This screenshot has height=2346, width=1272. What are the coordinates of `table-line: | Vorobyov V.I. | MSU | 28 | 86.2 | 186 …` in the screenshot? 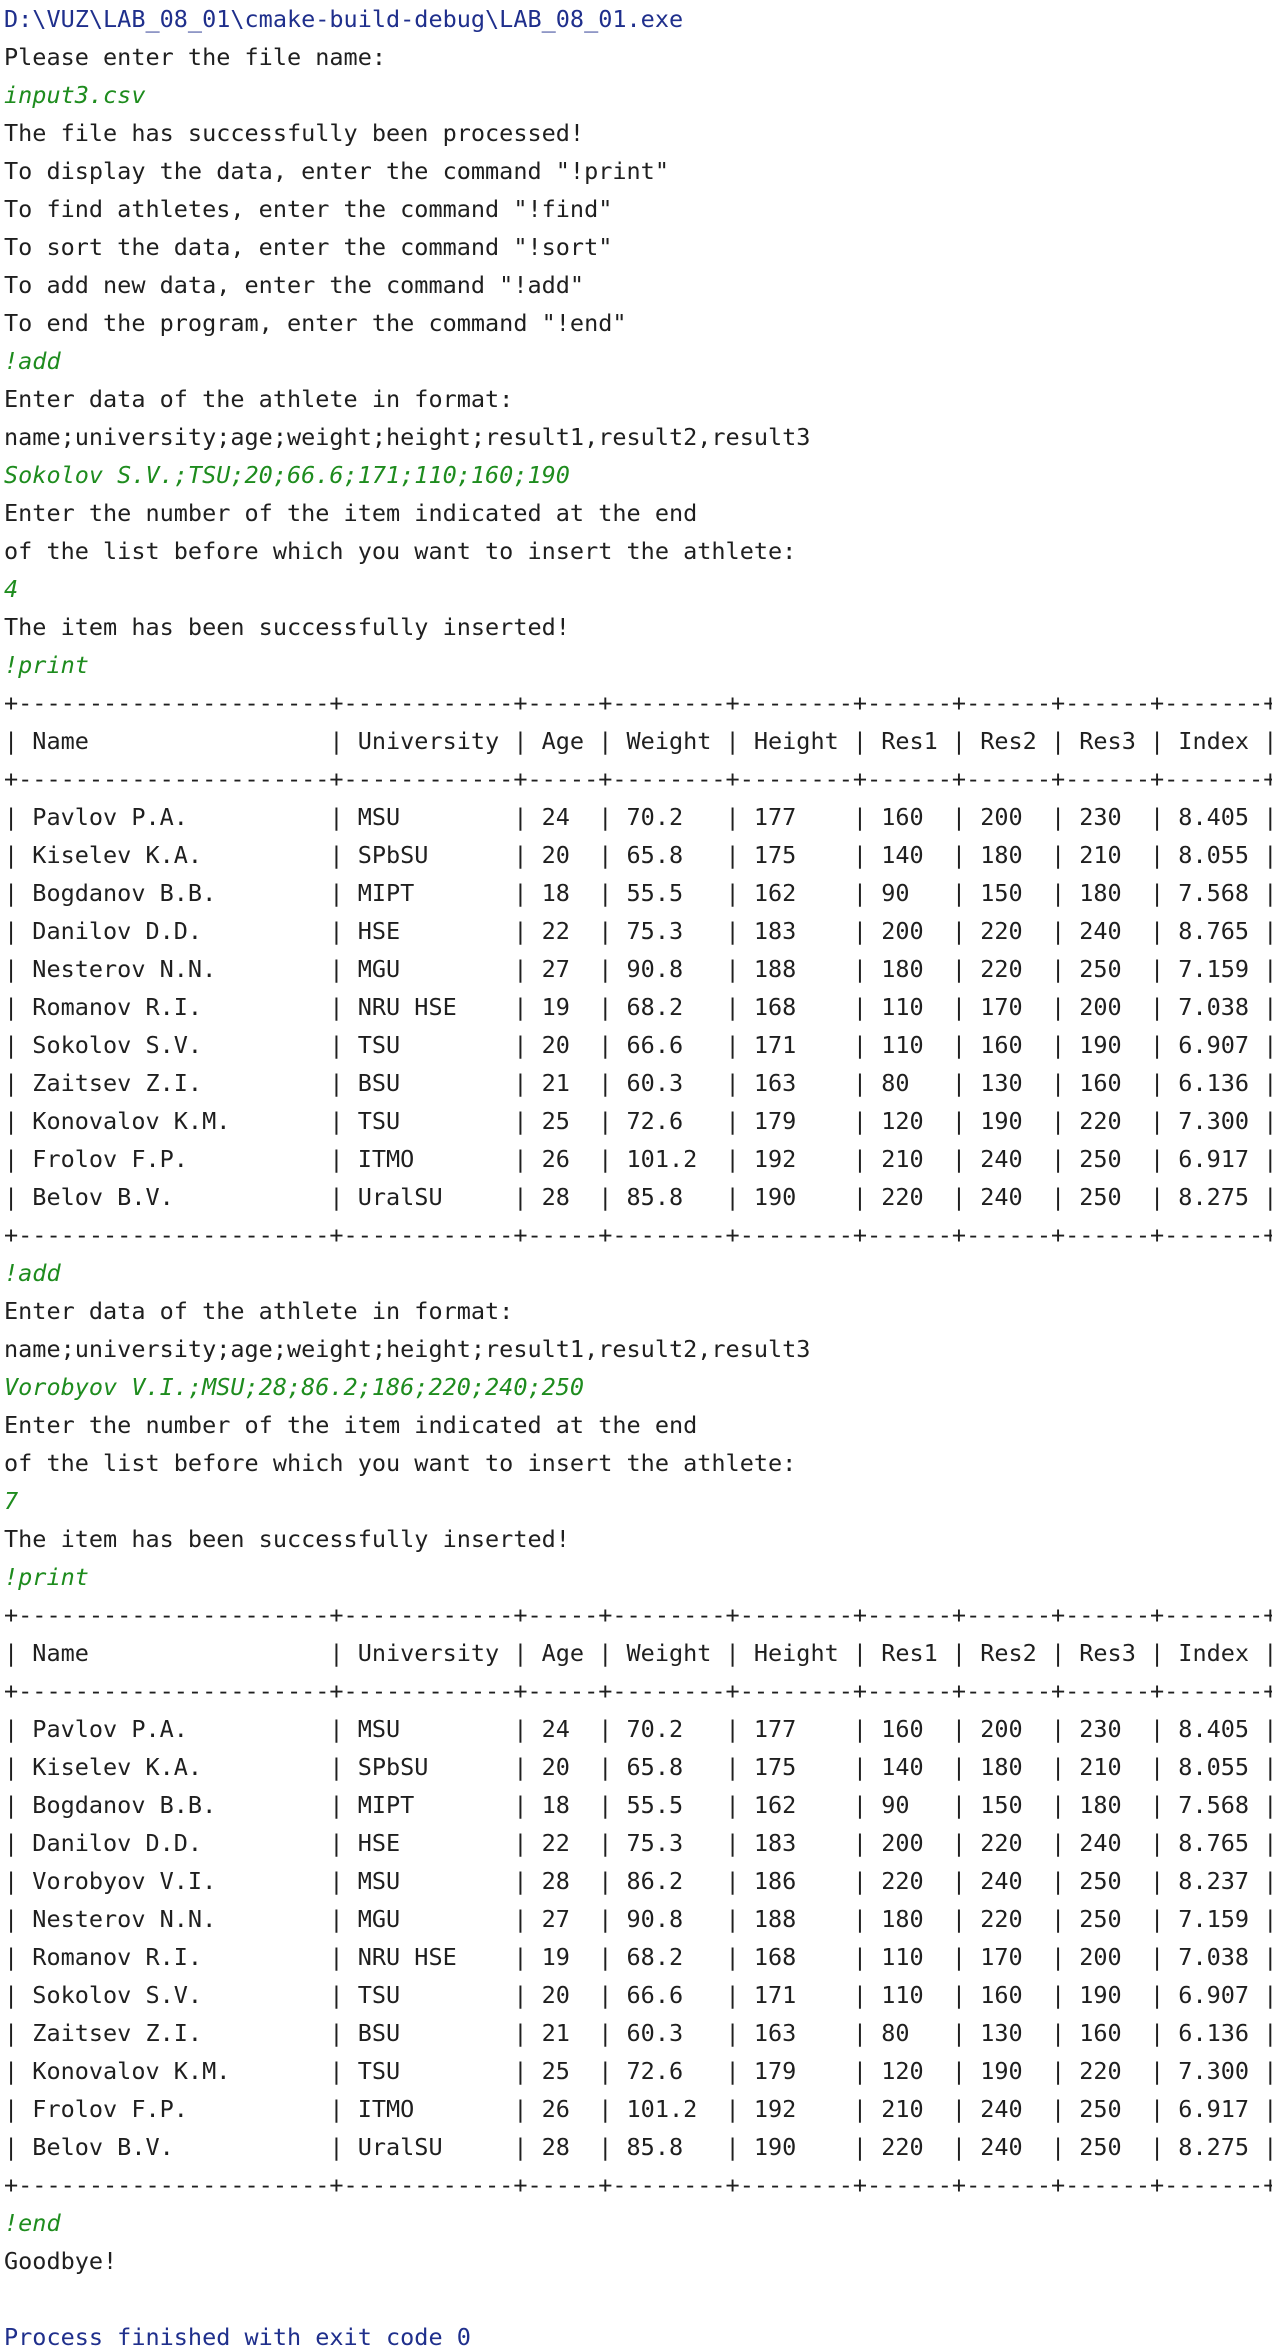 It's located at (638, 1881).